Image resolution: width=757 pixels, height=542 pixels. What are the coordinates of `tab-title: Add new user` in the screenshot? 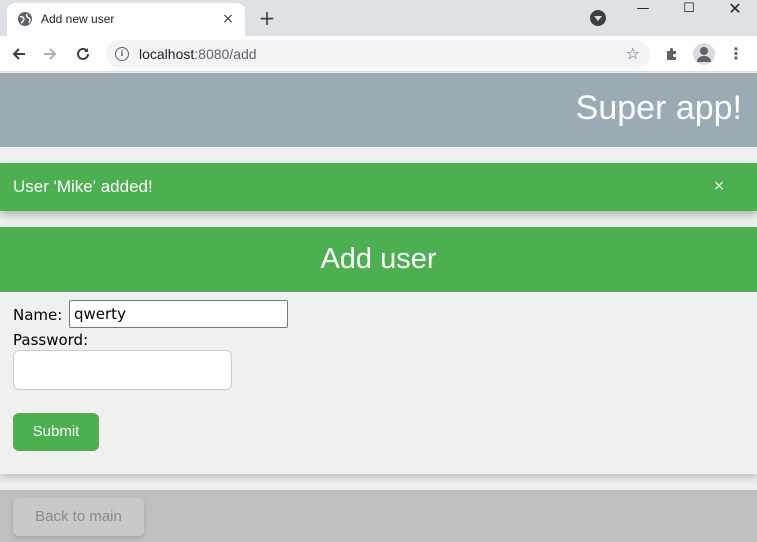 It's located at (78, 19).